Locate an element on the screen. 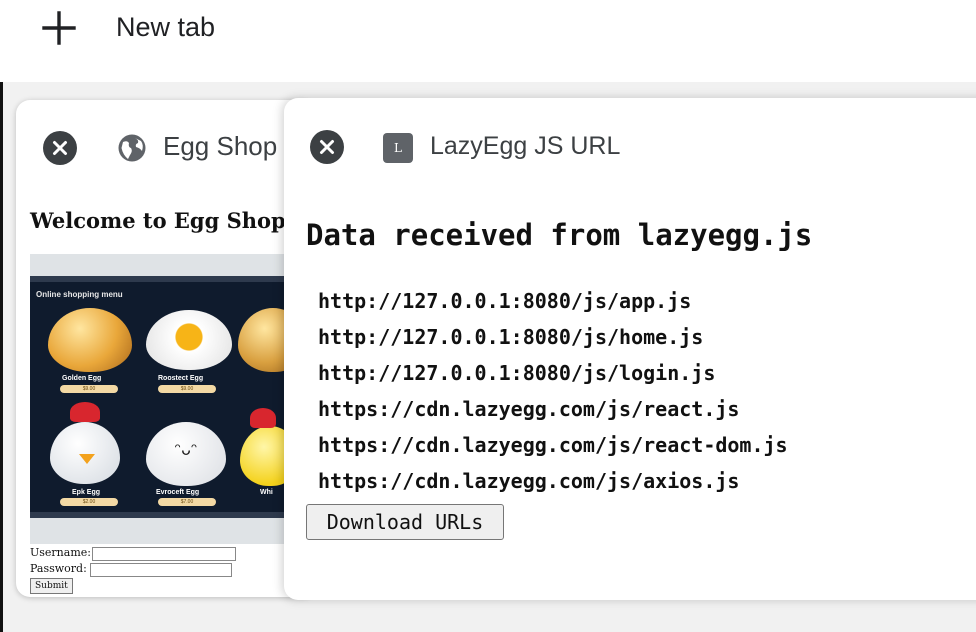 Image resolution: width=976 pixels, height=632 pixels. product-name: Evroceft Egg is located at coordinates (178, 492).